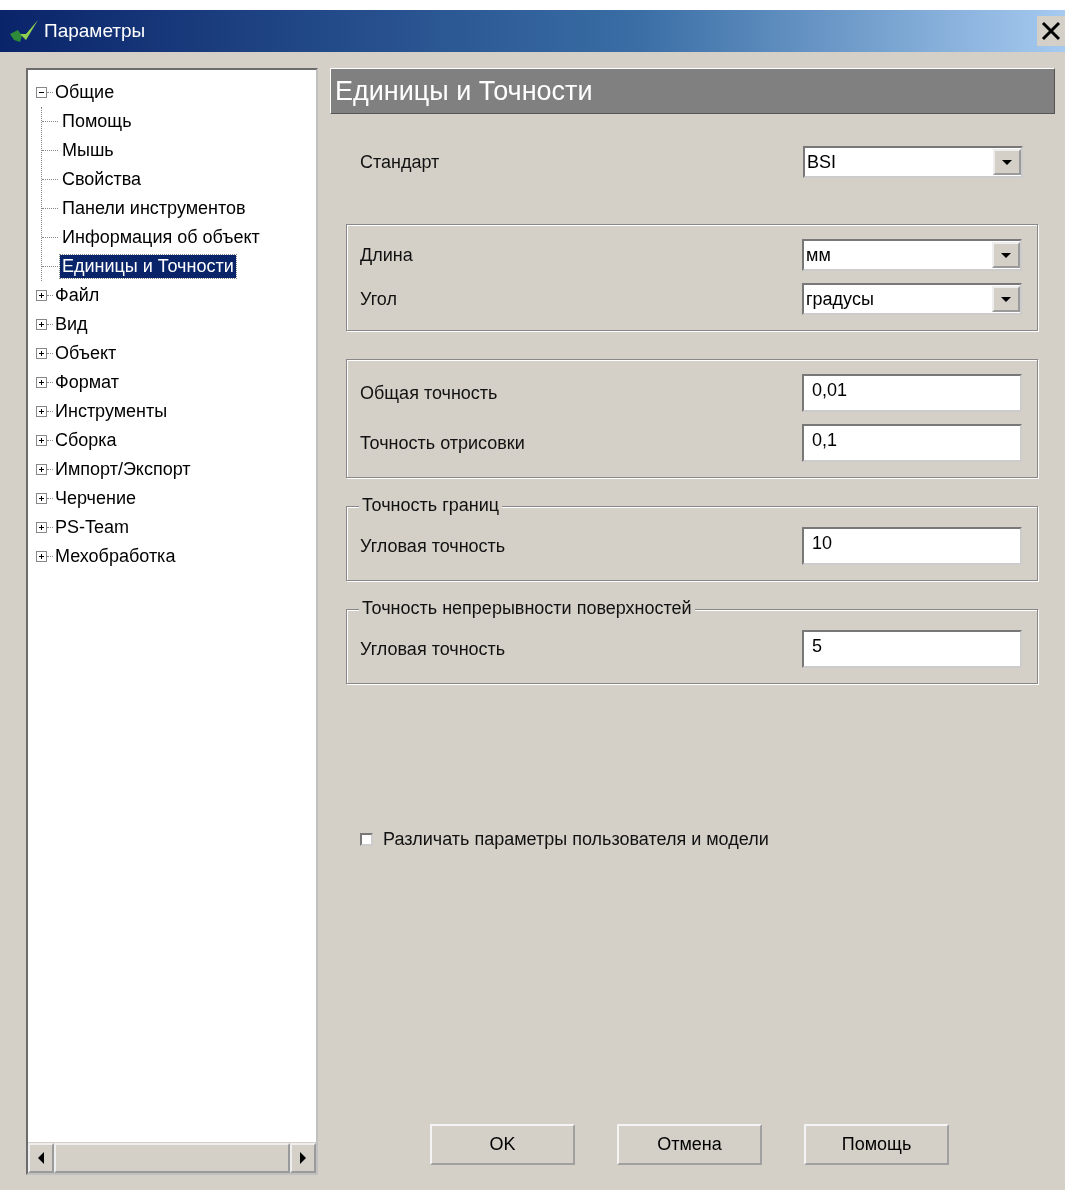 The height and width of the screenshot is (1200, 1065). I want to click on group-title: Точность границ, so click(431, 505).